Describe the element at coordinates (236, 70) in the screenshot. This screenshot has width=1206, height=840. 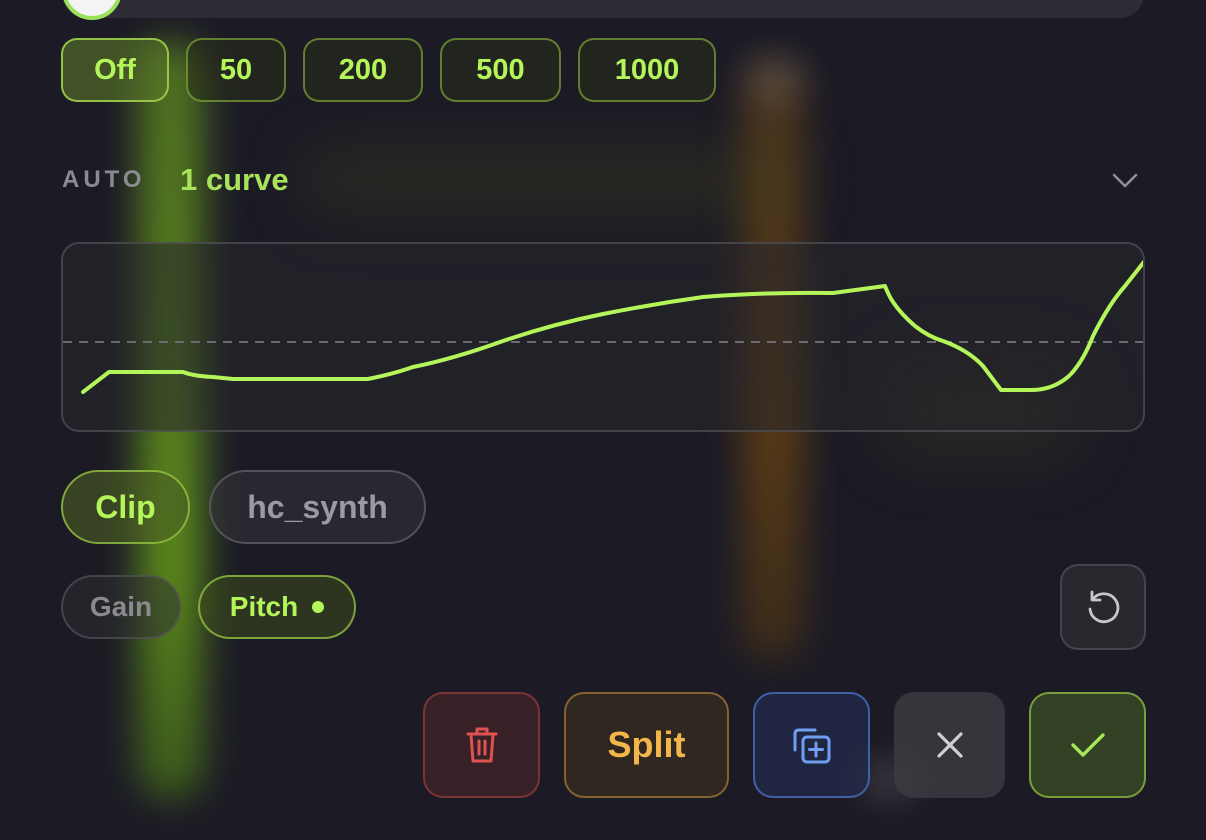
I see `preset-50-button: 50` at that location.